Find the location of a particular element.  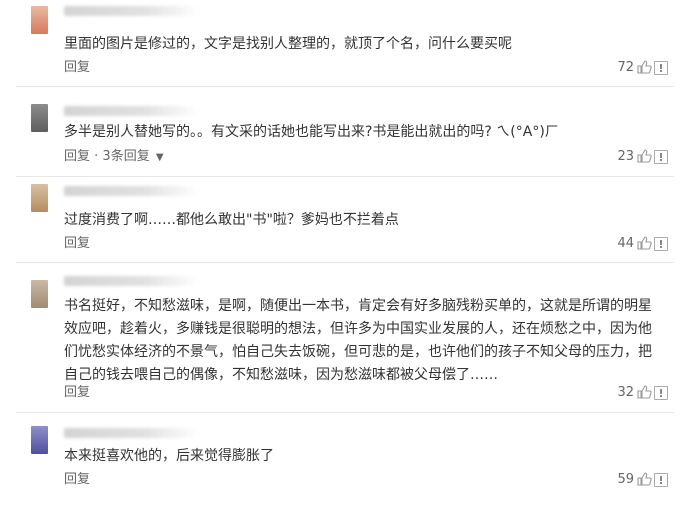

reply-button: 回复 · 3条回复 ▼ is located at coordinates (114, 157).